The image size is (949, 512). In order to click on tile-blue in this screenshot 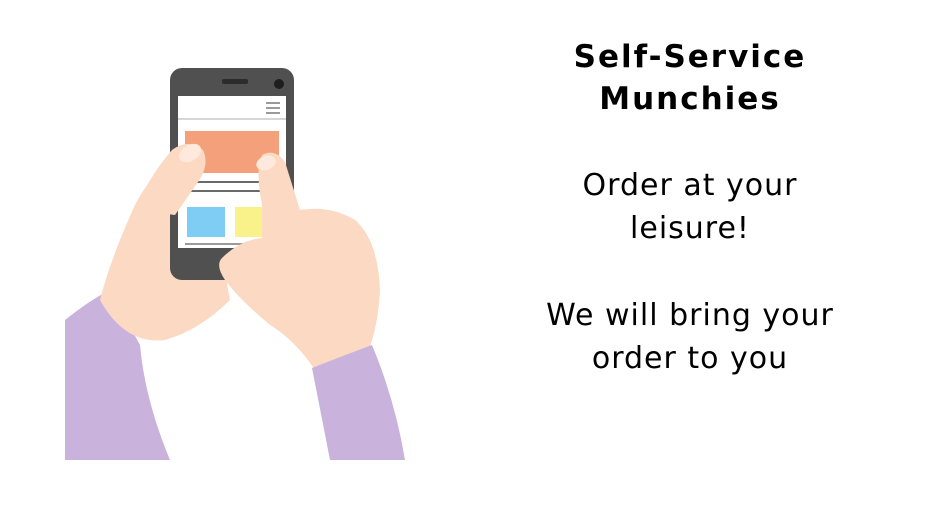, I will do `click(206, 222)`.